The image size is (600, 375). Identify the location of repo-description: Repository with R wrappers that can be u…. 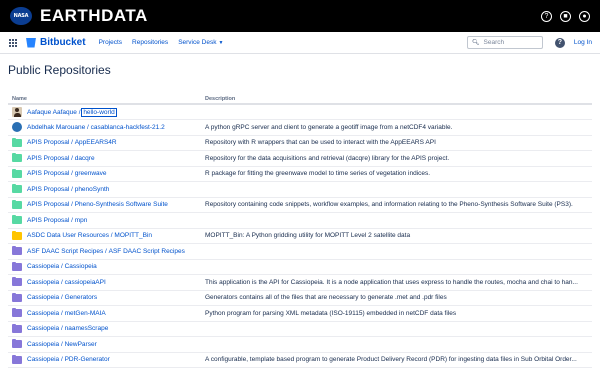
(398, 143).